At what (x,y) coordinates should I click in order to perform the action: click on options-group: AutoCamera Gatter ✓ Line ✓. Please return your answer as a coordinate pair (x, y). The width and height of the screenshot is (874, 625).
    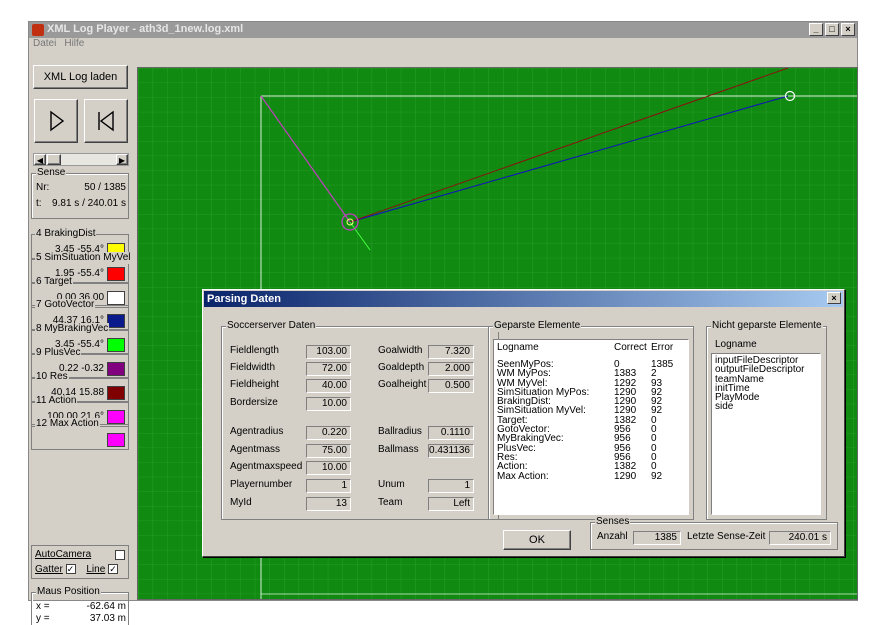
    Looking at the image, I should click on (80, 562).